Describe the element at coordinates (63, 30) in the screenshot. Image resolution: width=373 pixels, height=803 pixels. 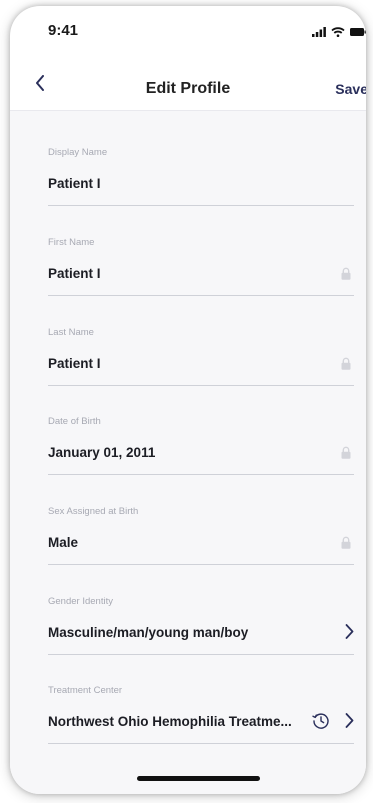
I see `status-time: 9:41` at that location.